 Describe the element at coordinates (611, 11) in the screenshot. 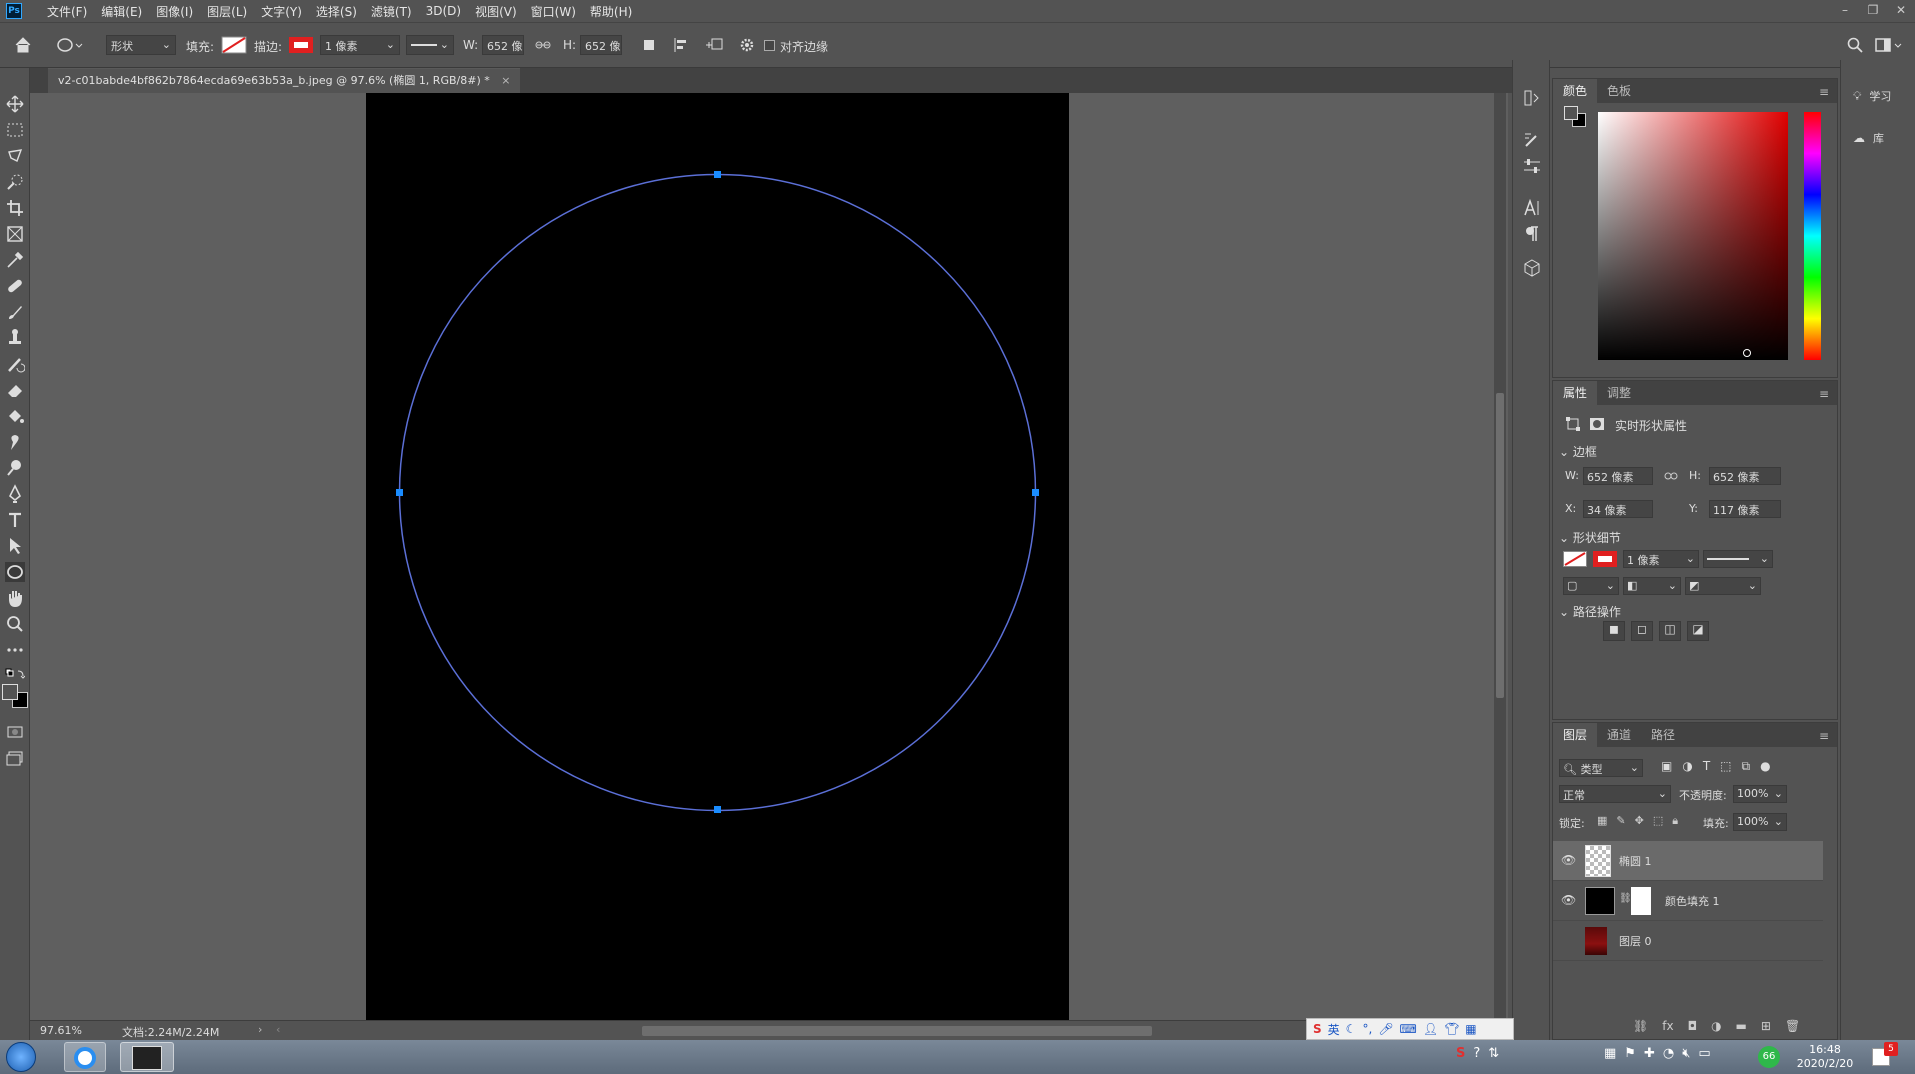

I see `menu-help: 帮助(H)` at that location.